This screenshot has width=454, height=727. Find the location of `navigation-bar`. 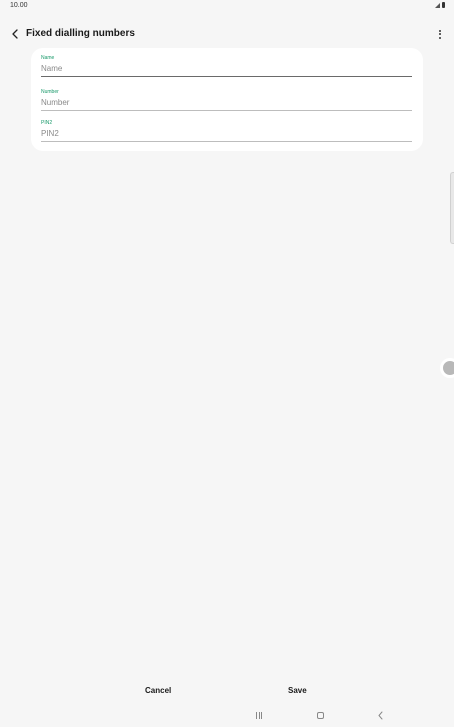

navigation-bar is located at coordinates (227, 716).